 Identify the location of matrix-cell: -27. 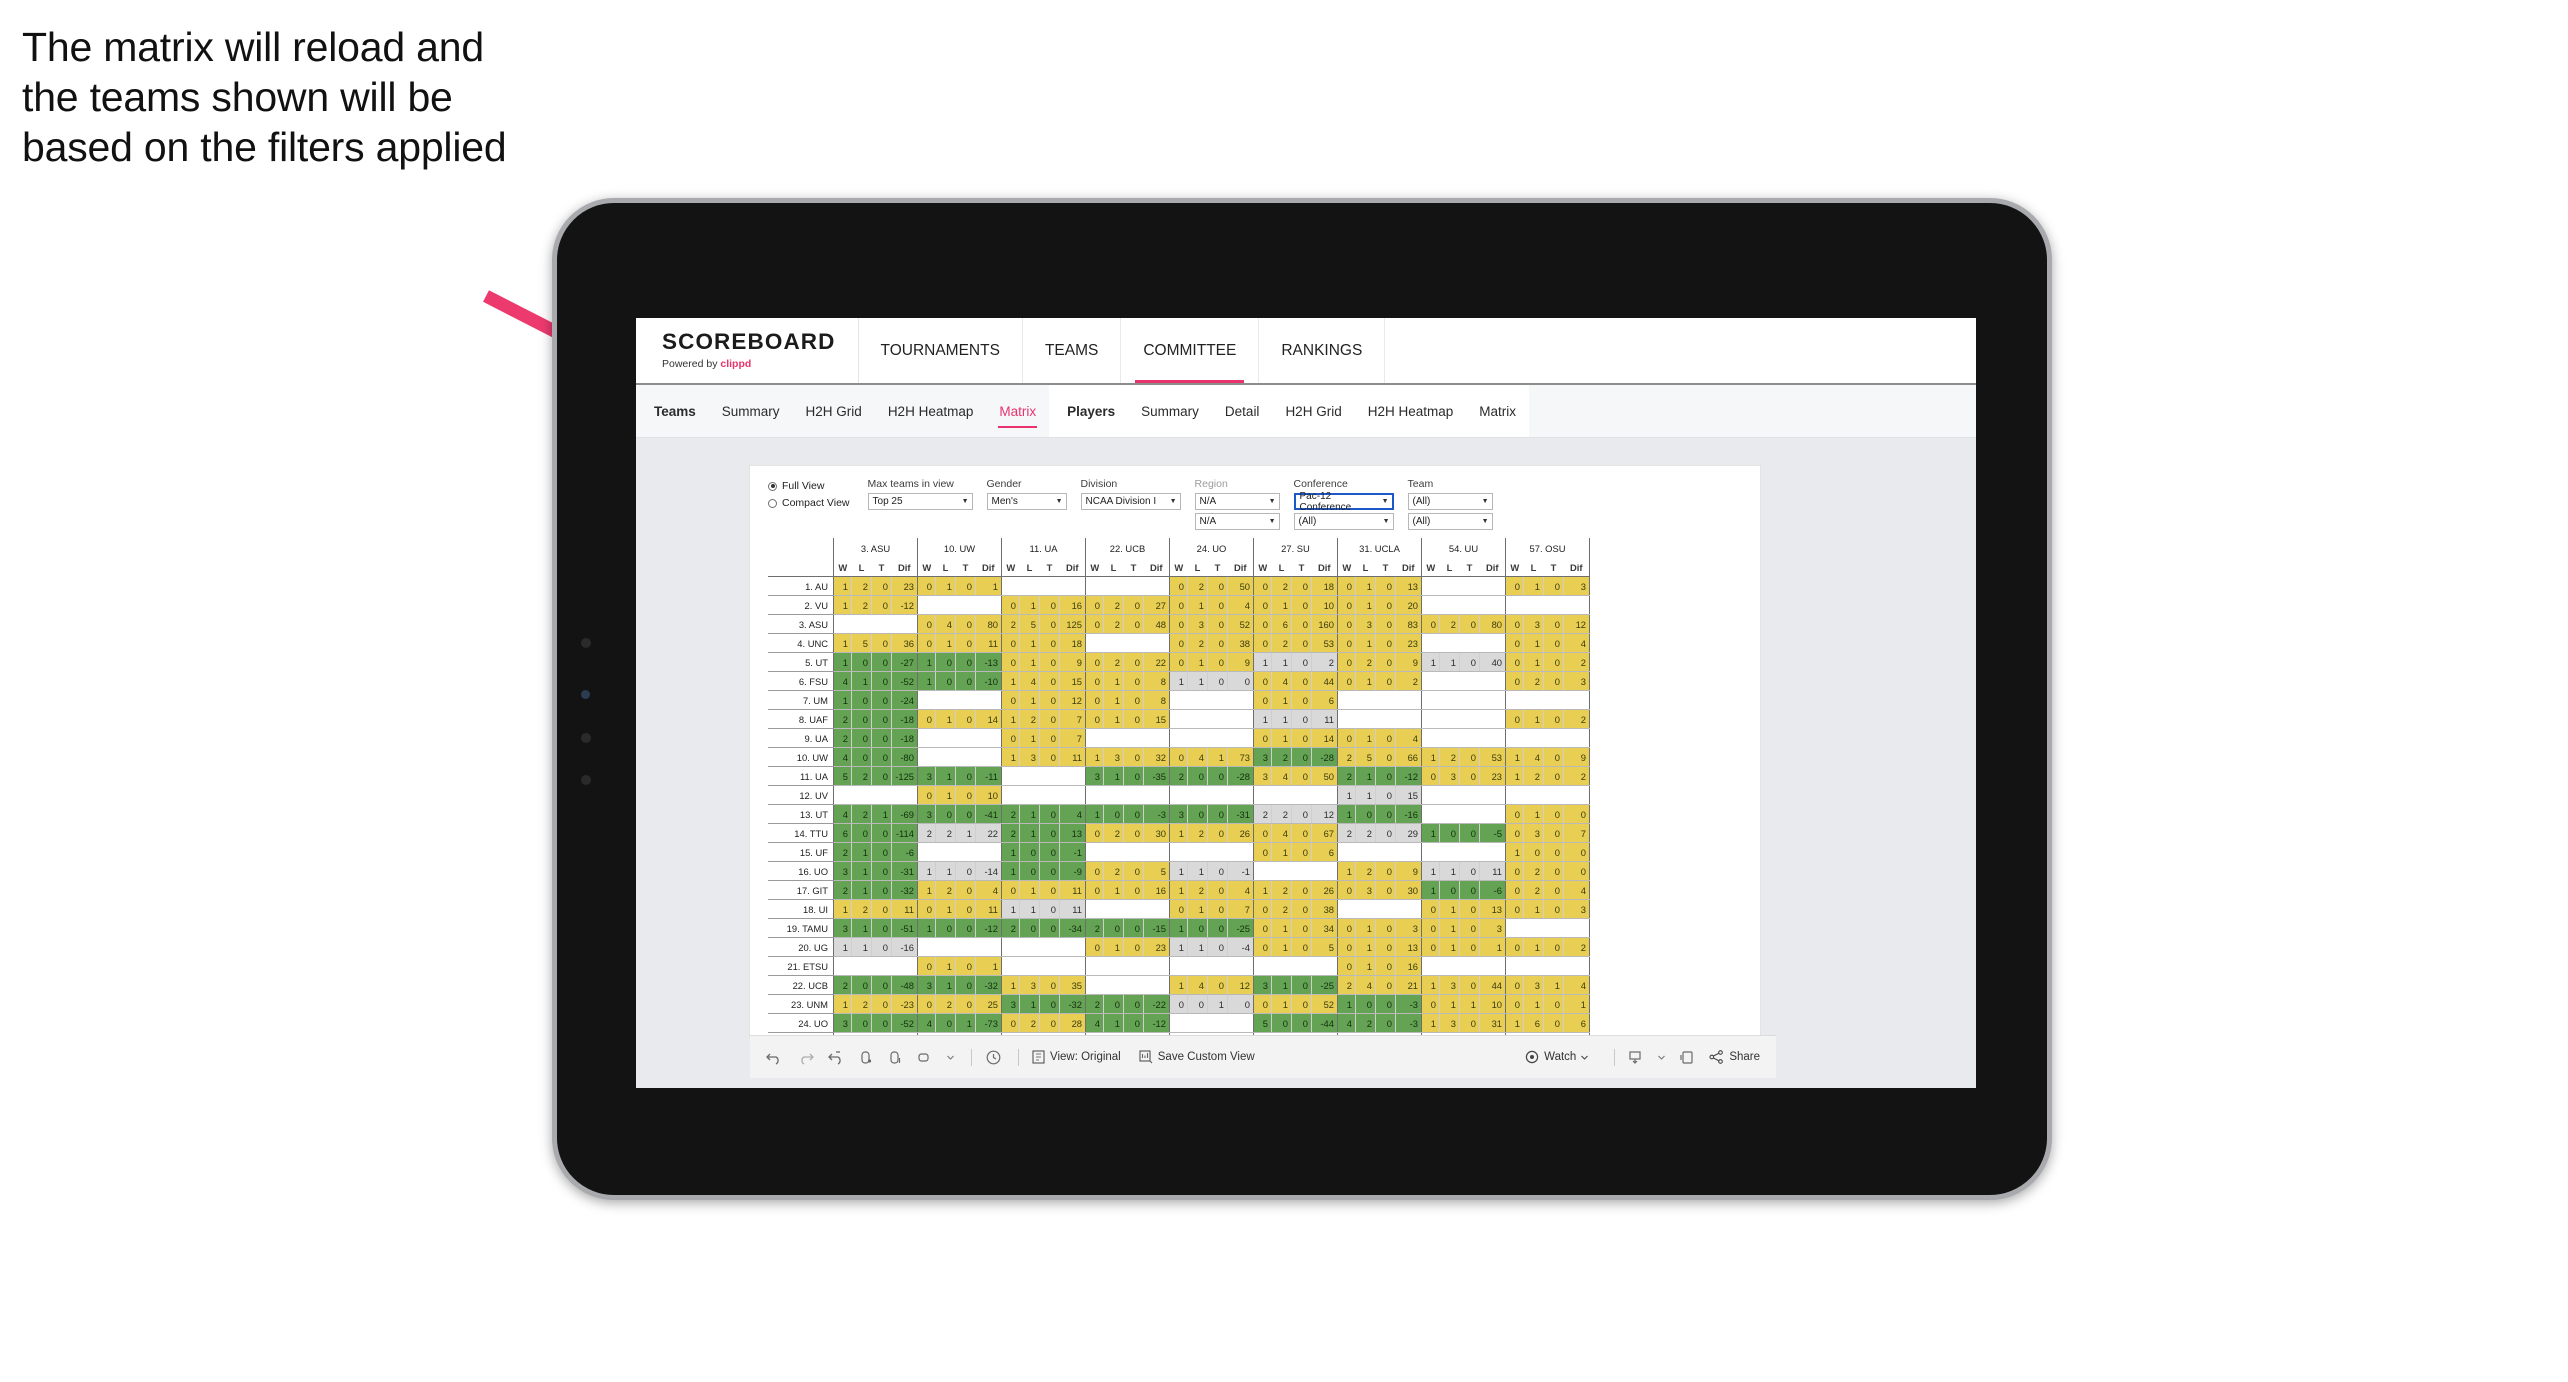
(904, 662).